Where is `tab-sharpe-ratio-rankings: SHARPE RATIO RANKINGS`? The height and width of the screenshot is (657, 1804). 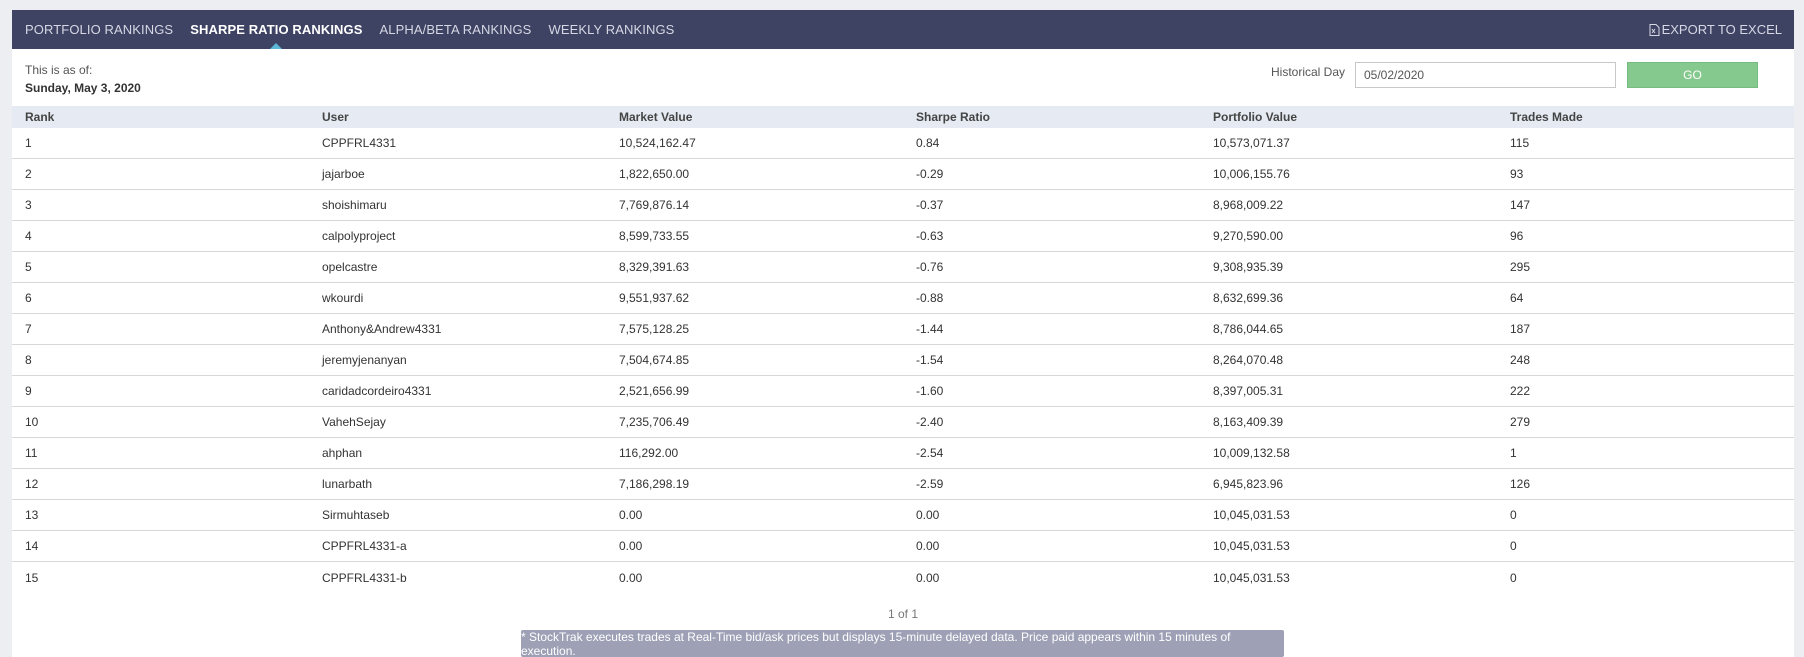 tab-sharpe-ratio-rankings: SHARPE RATIO RANKINGS is located at coordinates (276, 29).